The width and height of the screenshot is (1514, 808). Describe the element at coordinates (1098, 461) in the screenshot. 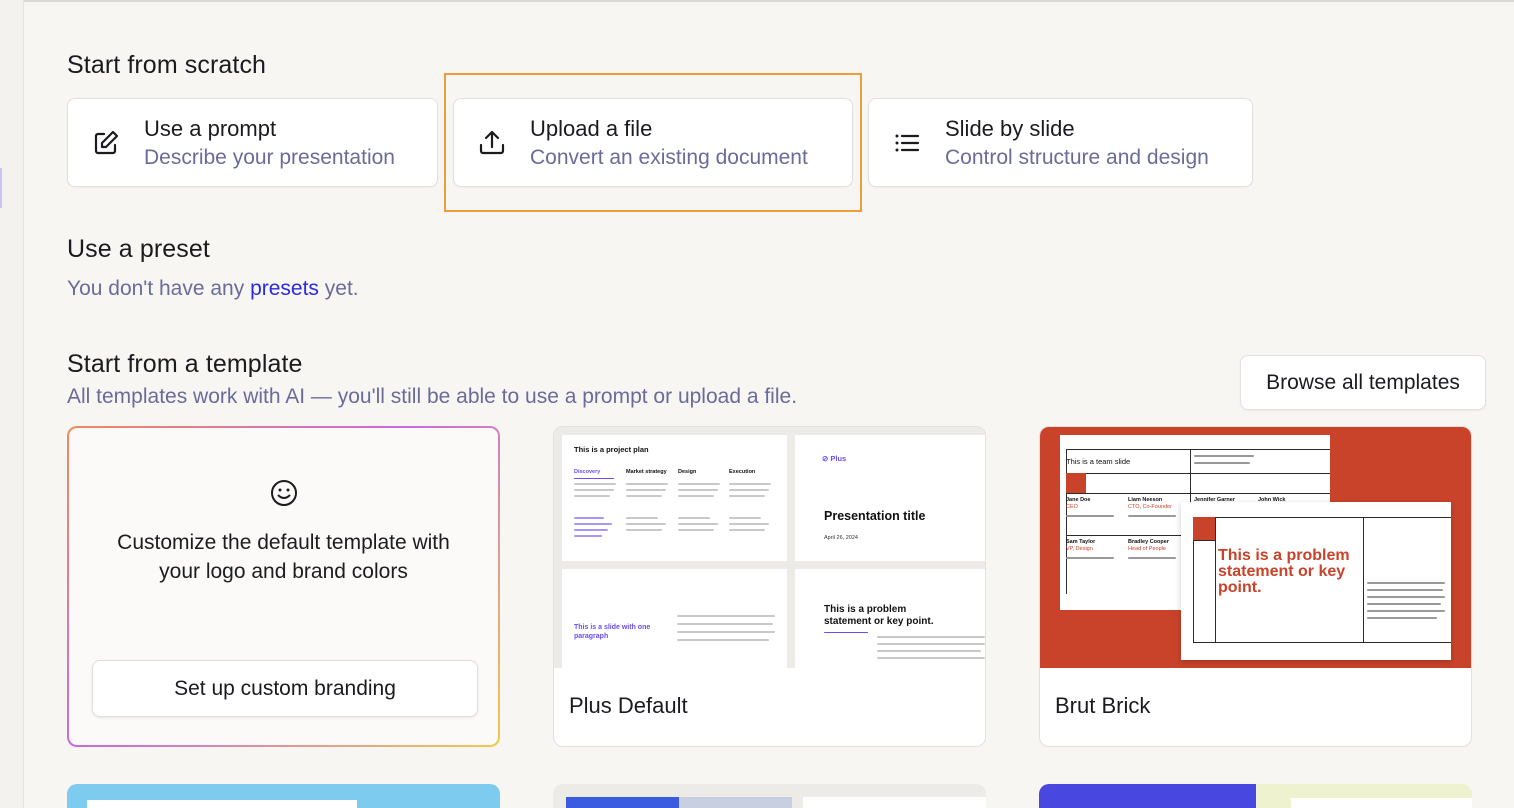

I see `preview-slide-title: This is a team slide` at that location.